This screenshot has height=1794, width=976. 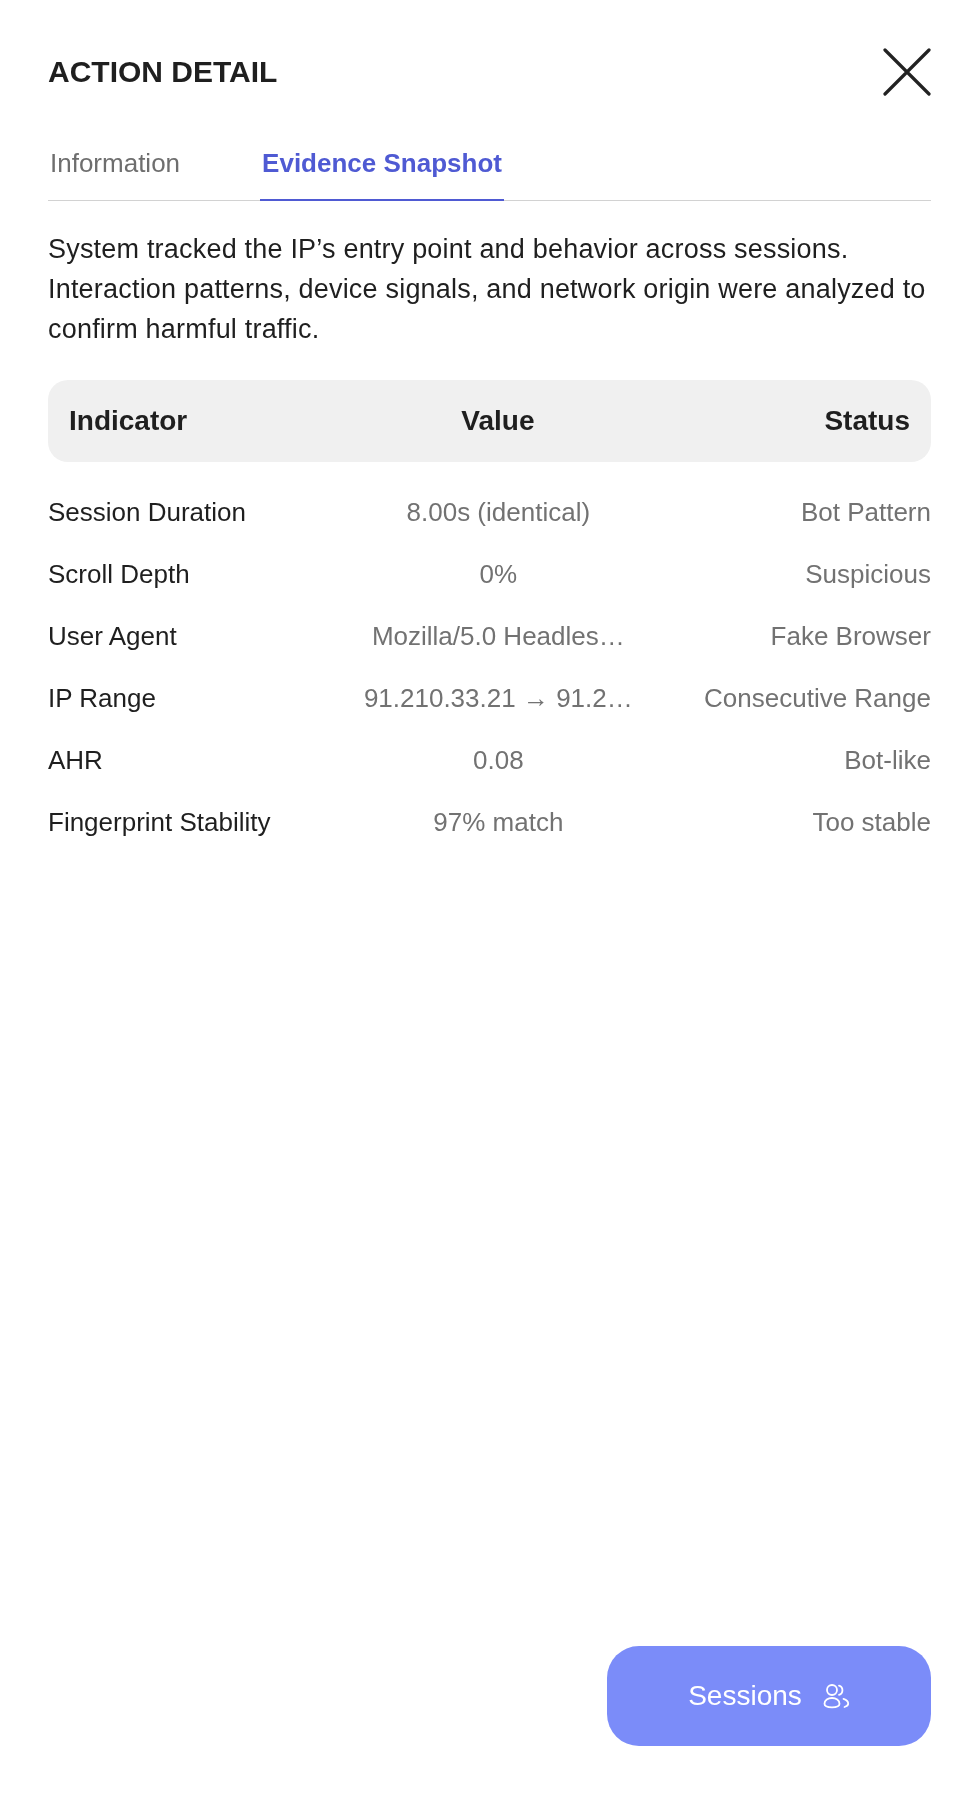 I want to click on table-cell: 8.00s (identical), so click(x=498, y=512).